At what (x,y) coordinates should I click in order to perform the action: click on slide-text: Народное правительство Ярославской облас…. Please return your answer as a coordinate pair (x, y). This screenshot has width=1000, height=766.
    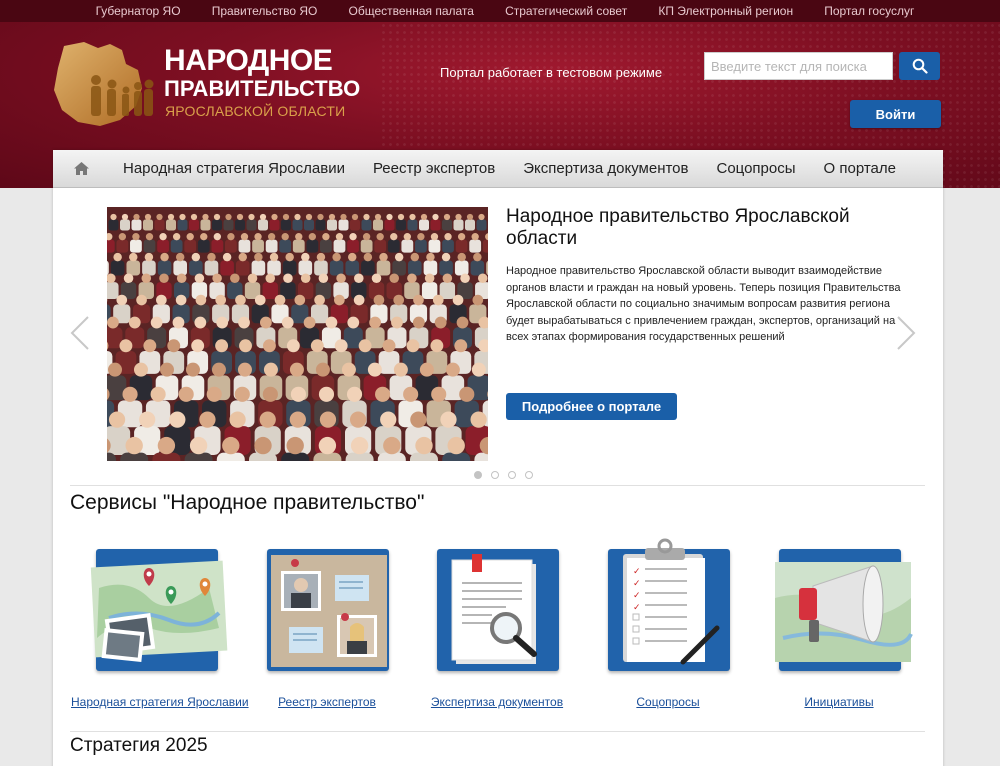
    Looking at the image, I should click on (703, 304).